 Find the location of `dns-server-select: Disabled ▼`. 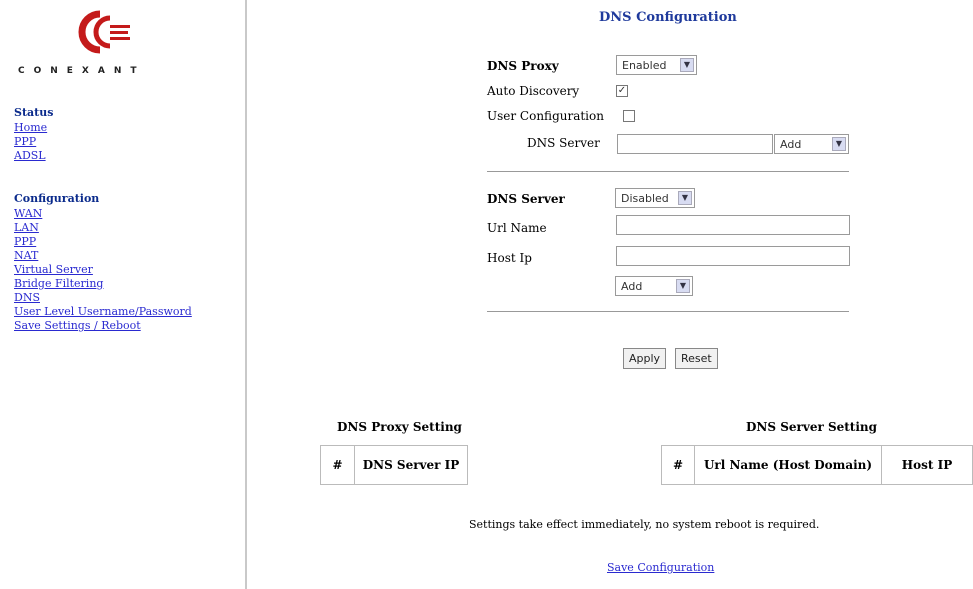

dns-server-select: Disabled ▼ is located at coordinates (655, 198).